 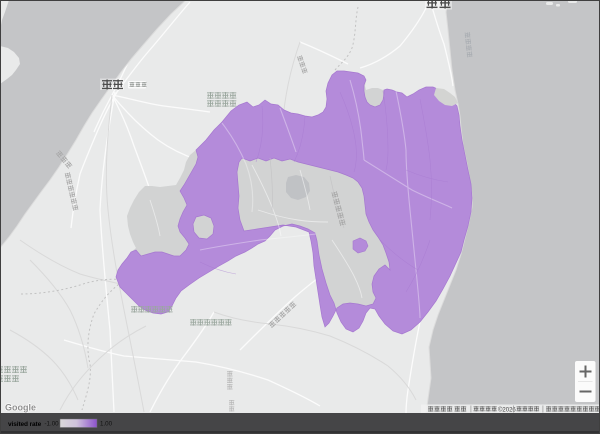 I want to click on svg-text: Google, so click(x=20, y=408).